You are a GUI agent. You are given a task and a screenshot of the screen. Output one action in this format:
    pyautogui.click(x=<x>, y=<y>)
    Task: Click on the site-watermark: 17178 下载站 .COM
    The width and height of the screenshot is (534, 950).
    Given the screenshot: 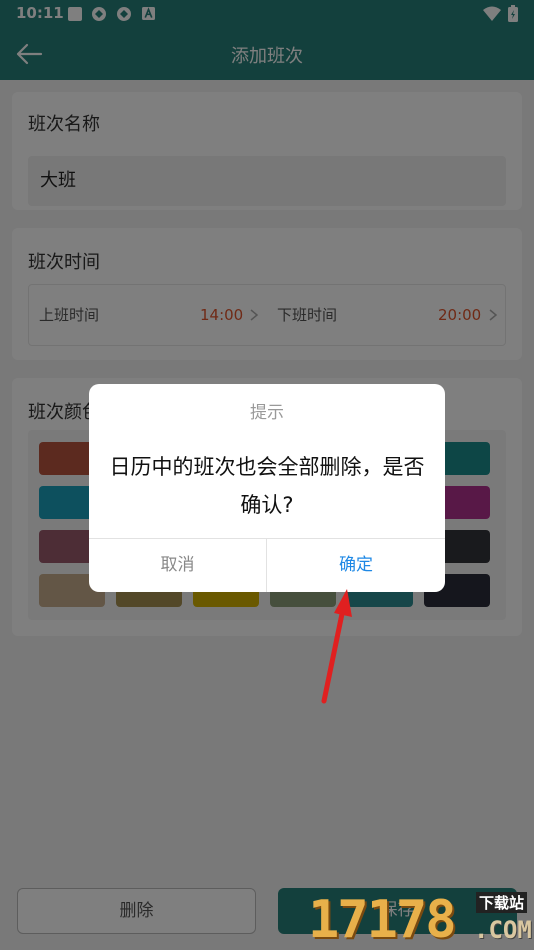 What is the action you would take?
    pyautogui.click(x=421, y=920)
    